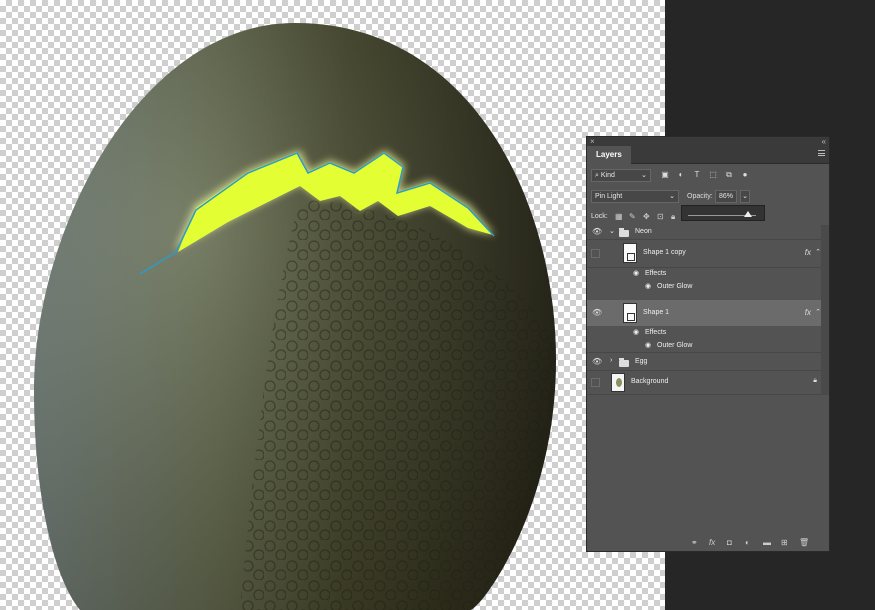  Describe the element at coordinates (747, 543) in the screenshot. I see `new-adjustment-layer-icon: ◐` at that location.